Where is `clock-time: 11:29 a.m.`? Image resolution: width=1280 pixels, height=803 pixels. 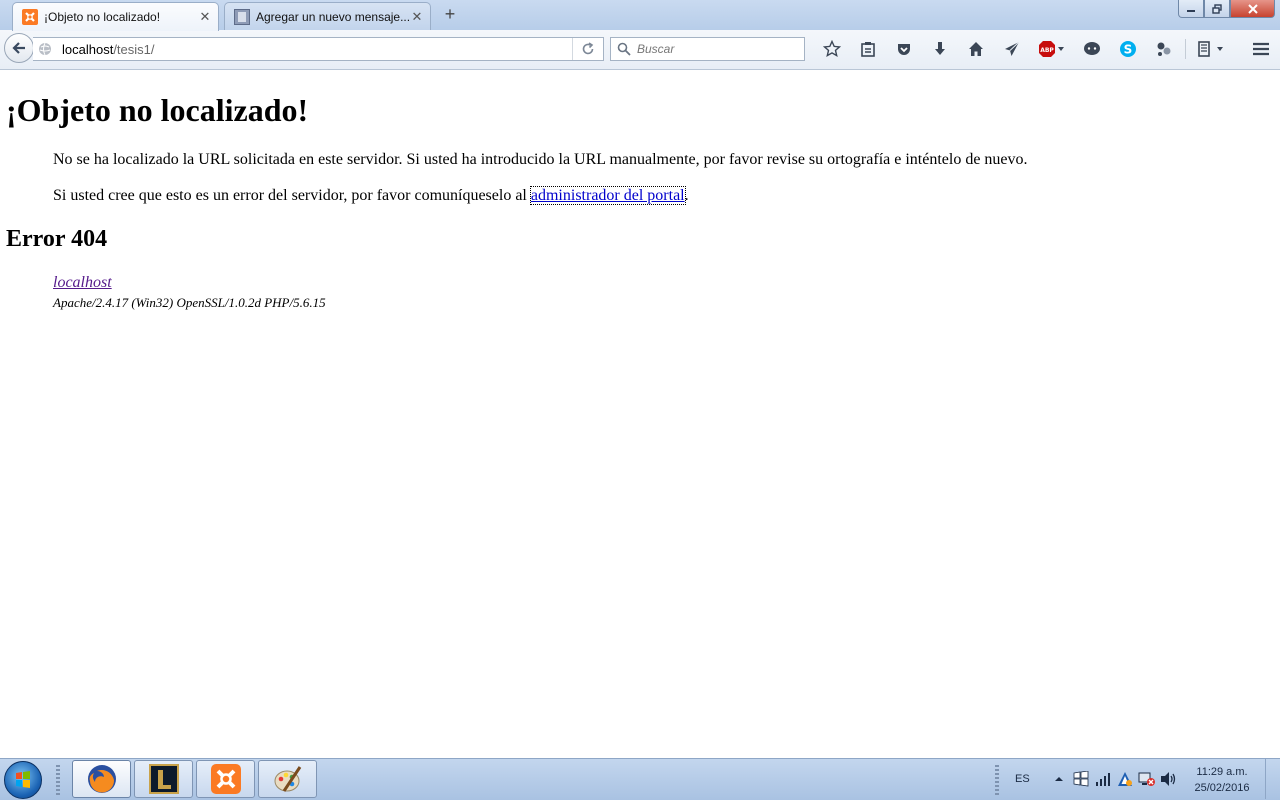 clock-time: 11:29 a.m. is located at coordinates (1222, 772).